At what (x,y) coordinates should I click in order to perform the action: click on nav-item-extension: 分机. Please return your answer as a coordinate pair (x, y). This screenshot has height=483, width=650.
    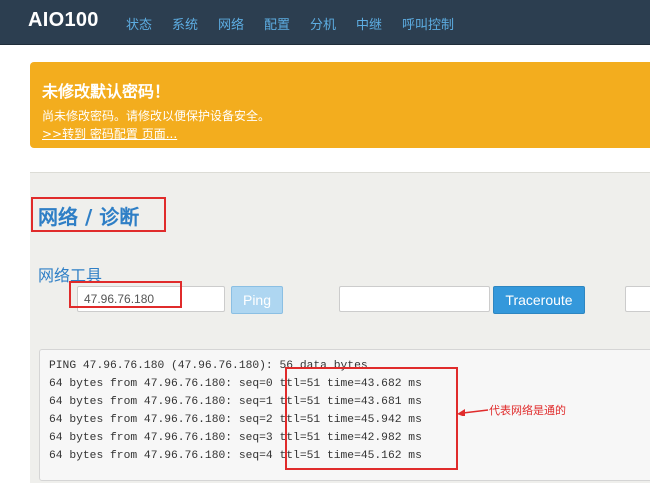
    Looking at the image, I should click on (323, 23).